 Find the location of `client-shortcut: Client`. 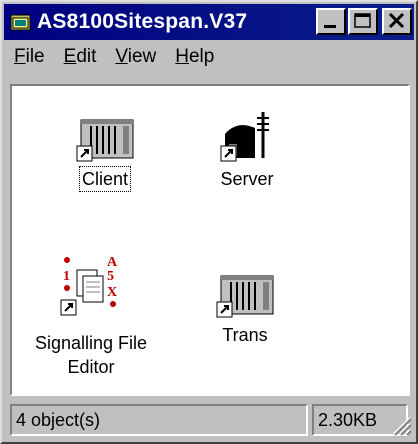

client-shortcut: Client is located at coordinates (105, 154).